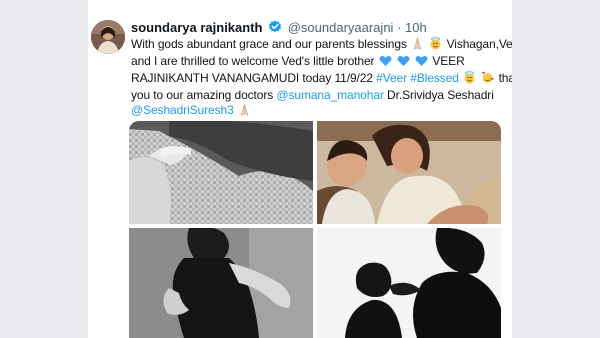 This screenshot has height=338, width=600. What do you see at coordinates (488, 79) in the screenshot?
I see `hearts-face-emoji` at bounding box center [488, 79].